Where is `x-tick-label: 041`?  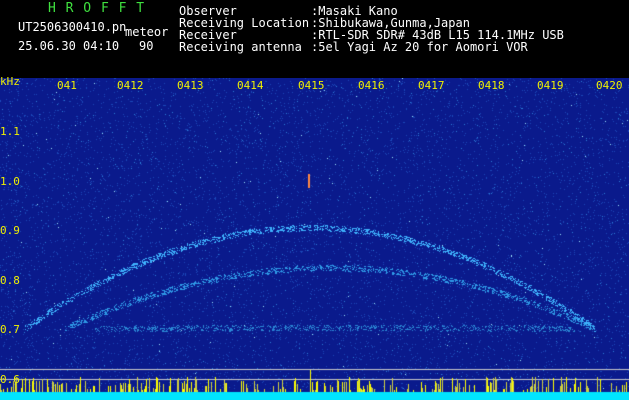
x-tick-label: 041 is located at coordinates (67, 85).